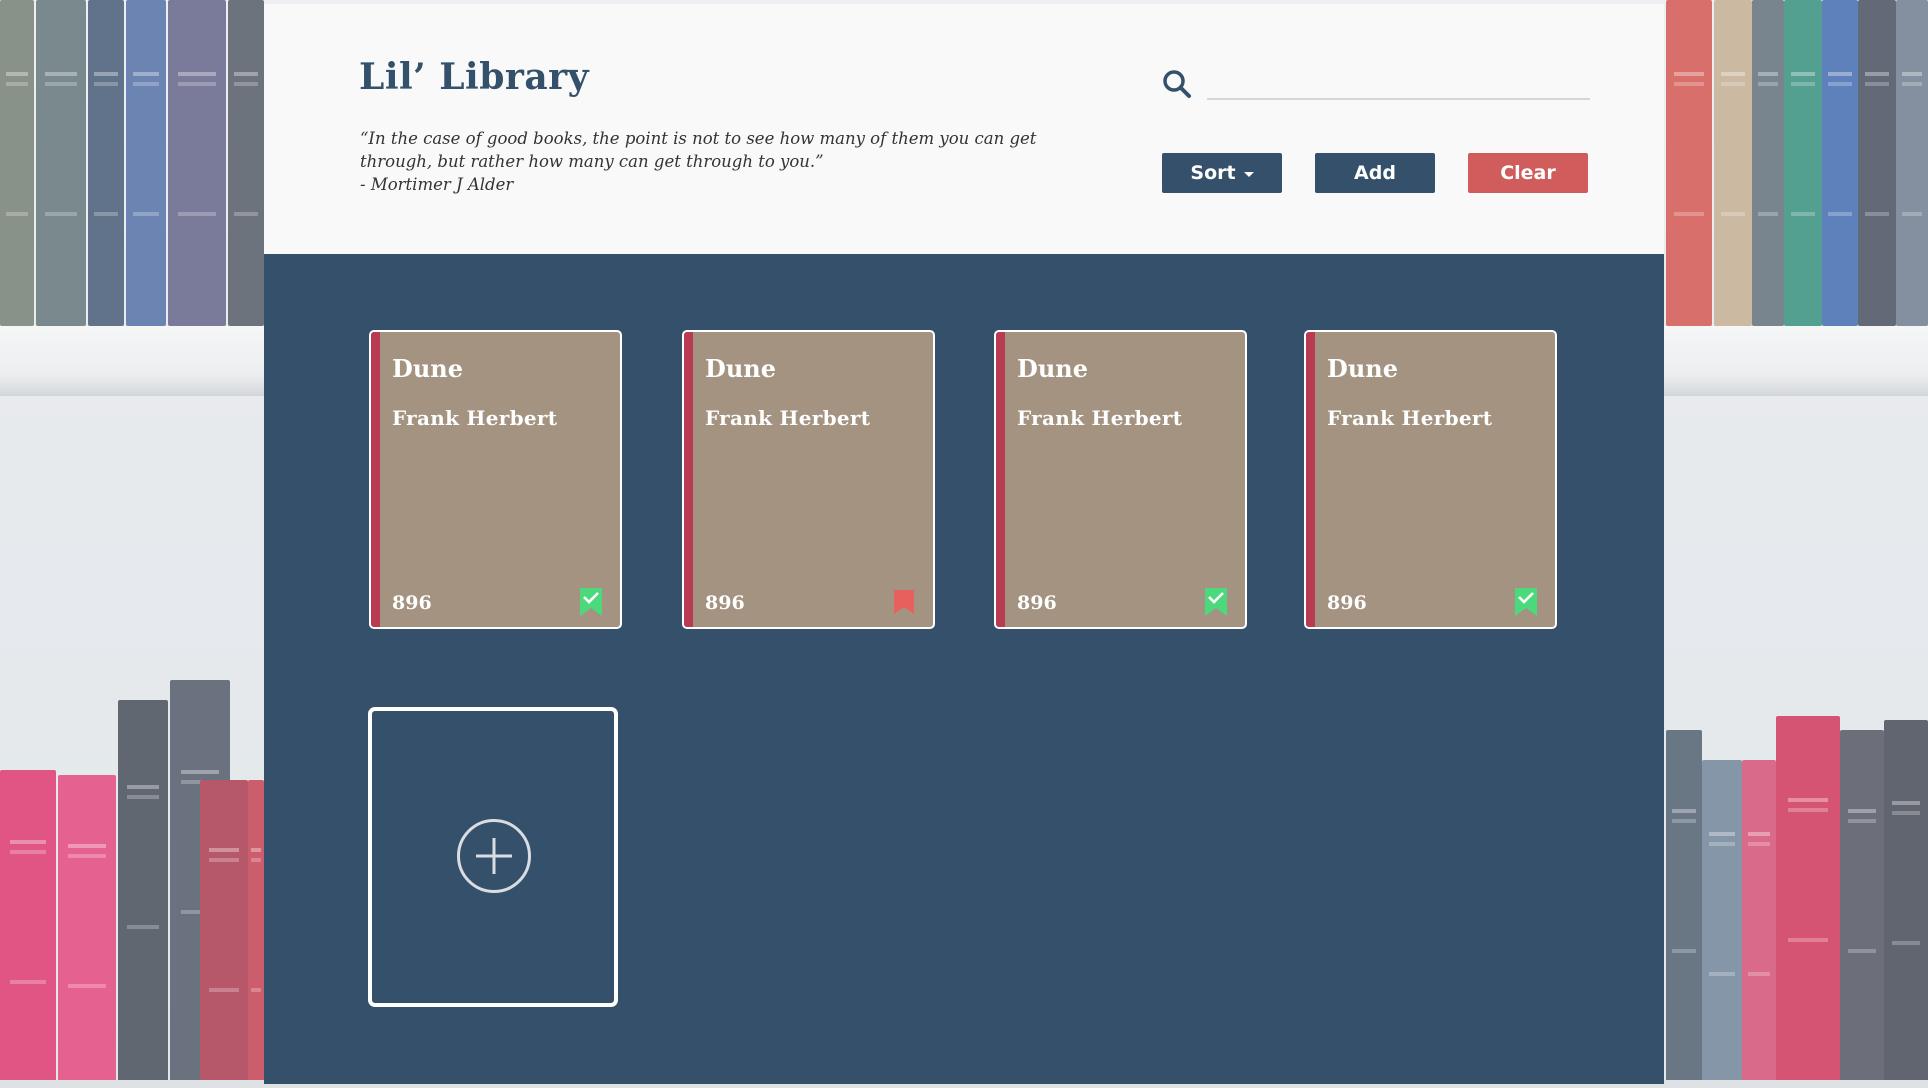  I want to click on add-button-label: Add, so click(1375, 173).